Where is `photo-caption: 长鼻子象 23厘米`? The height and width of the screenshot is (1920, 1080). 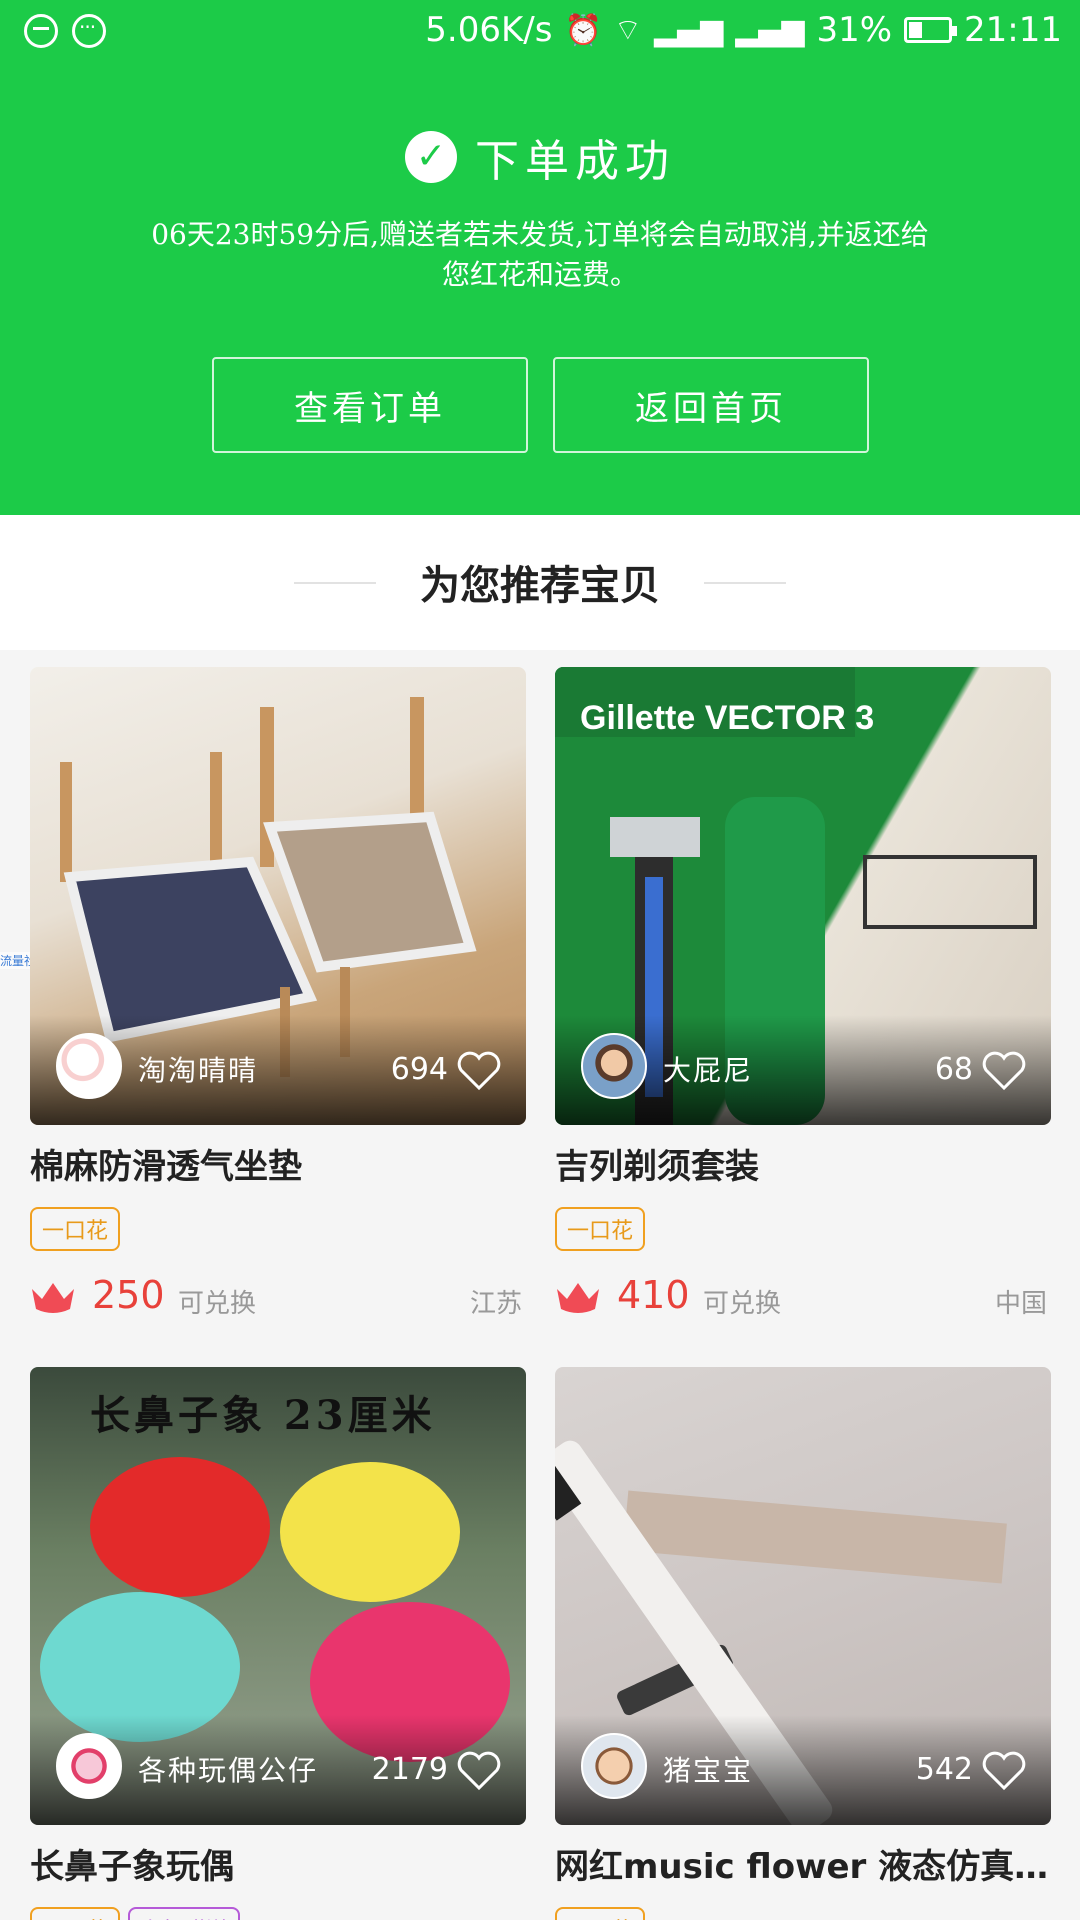
photo-caption: 长鼻子象 23厘米 is located at coordinates (263, 1415).